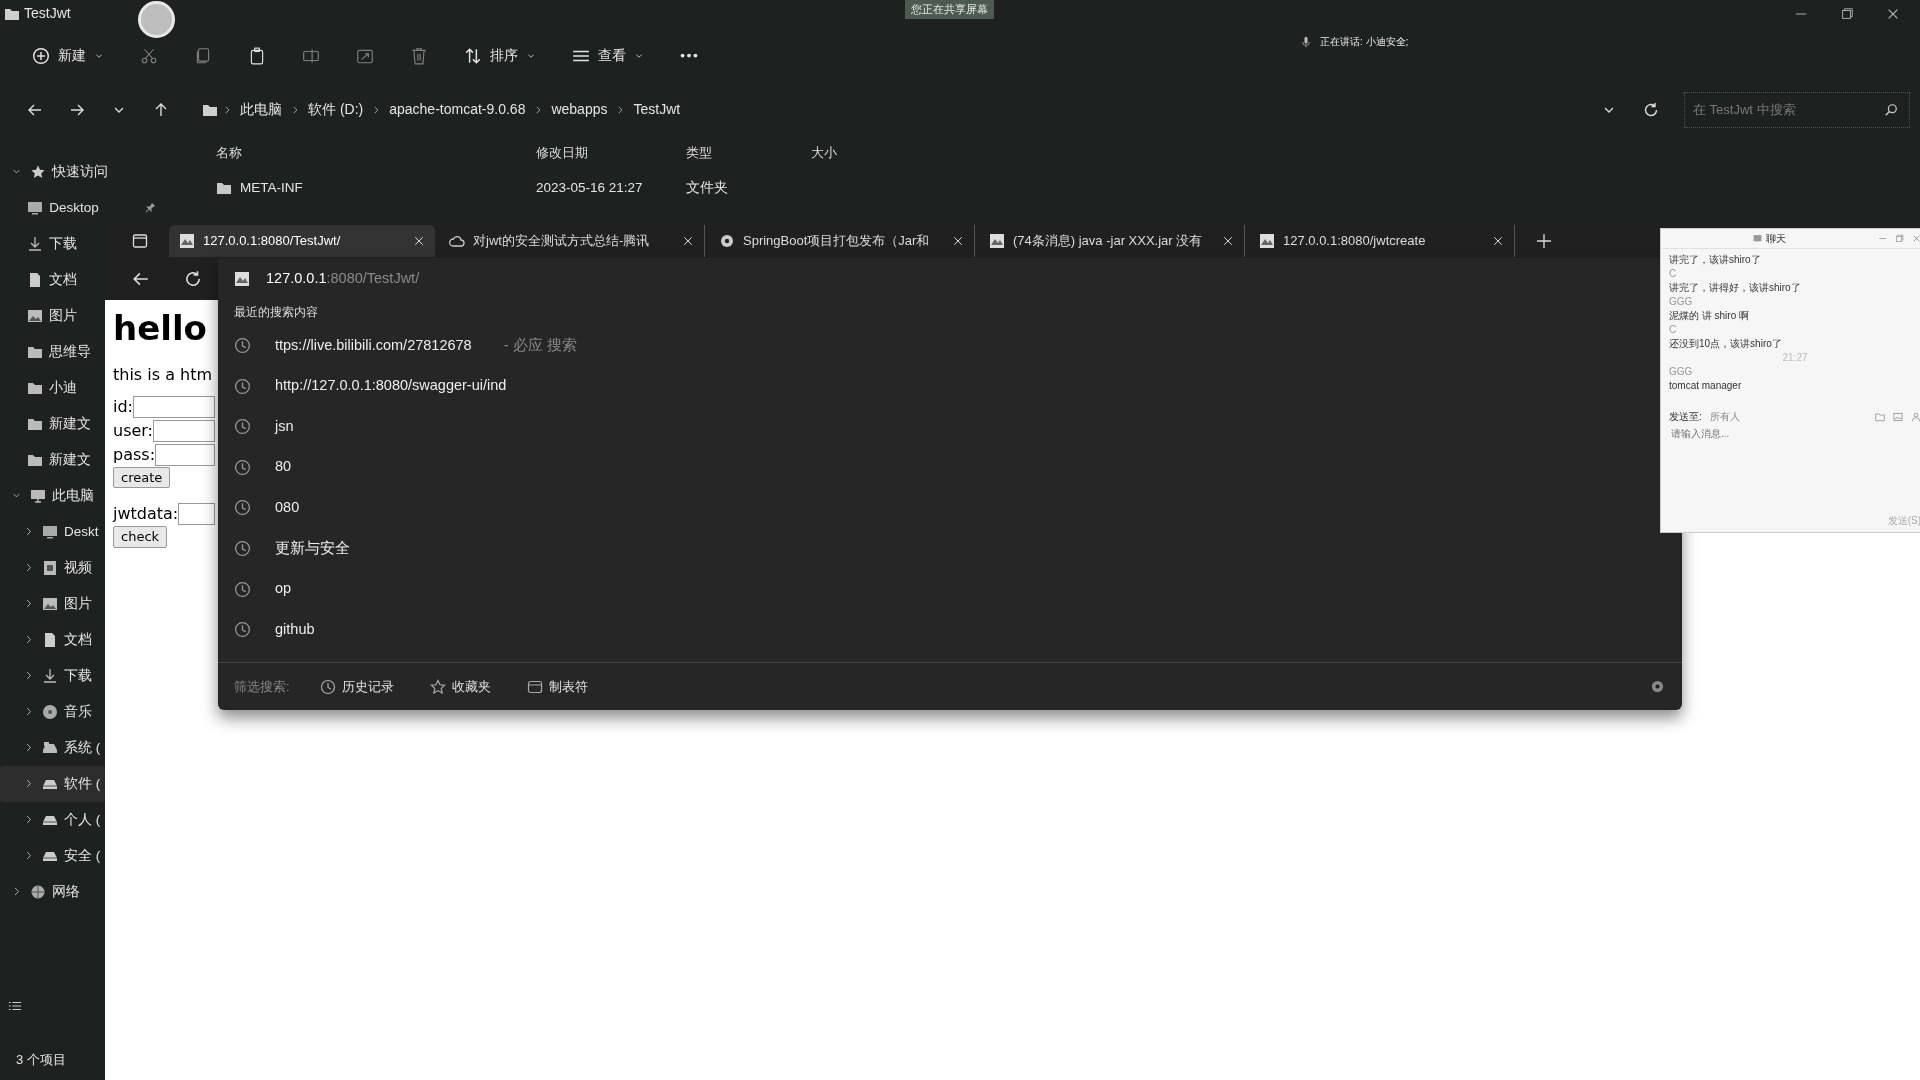 This screenshot has width=1920, height=1080. I want to click on nav-item: 软件 (, so click(53, 783).